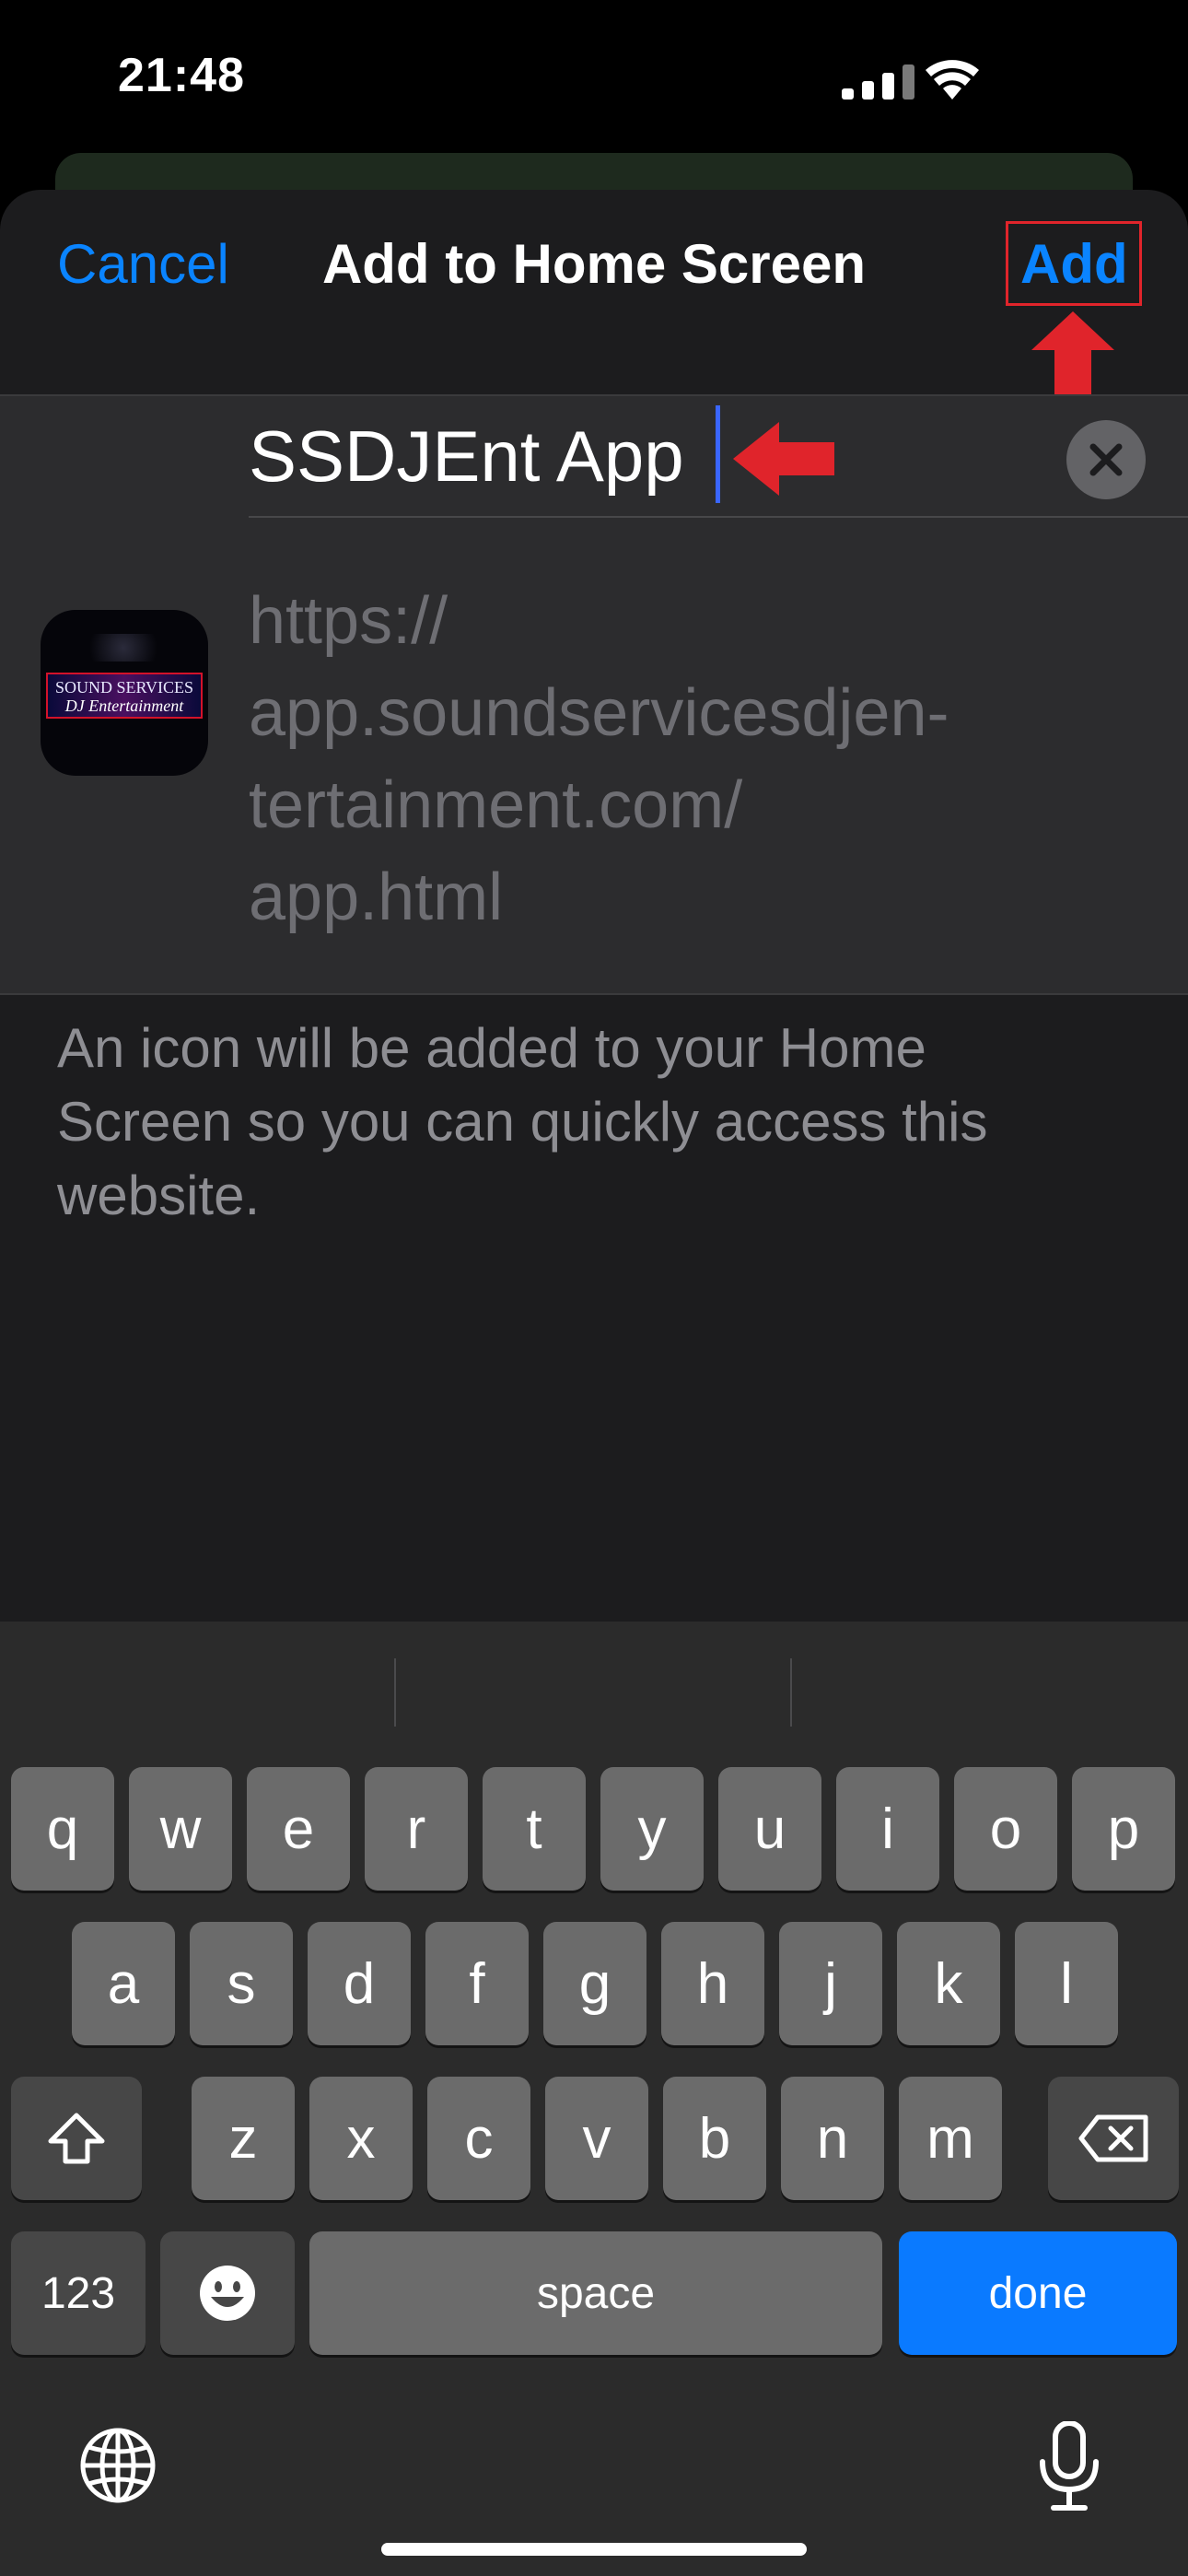 The height and width of the screenshot is (2576, 1188). What do you see at coordinates (1069, 2466) in the screenshot?
I see `microphone-icon` at bounding box center [1069, 2466].